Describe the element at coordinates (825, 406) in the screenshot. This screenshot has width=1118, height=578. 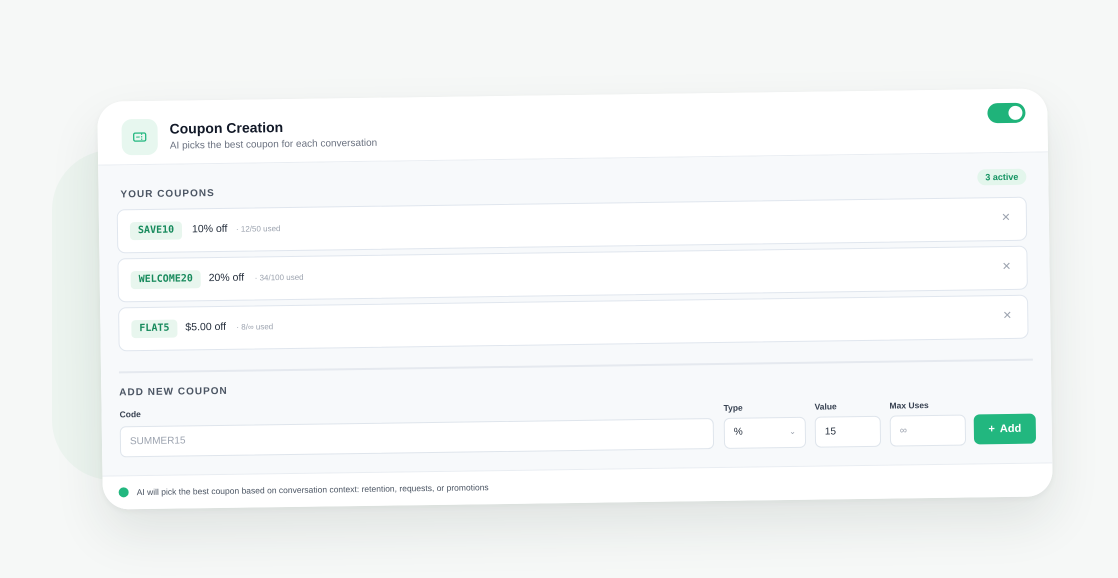
I see `value-field-label: Value` at that location.